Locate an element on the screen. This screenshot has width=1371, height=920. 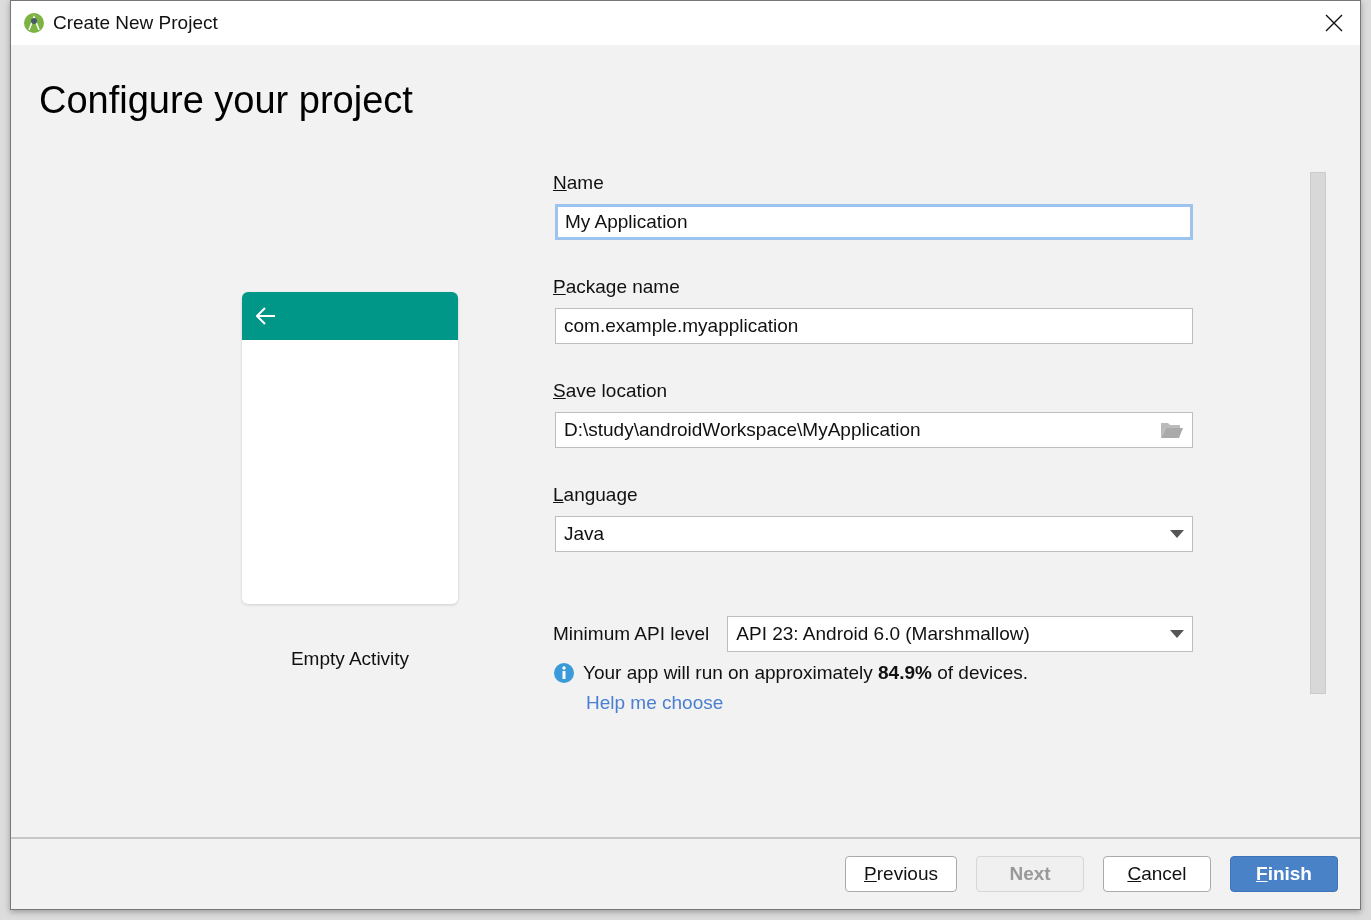
field-label: Name is located at coordinates (578, 183).